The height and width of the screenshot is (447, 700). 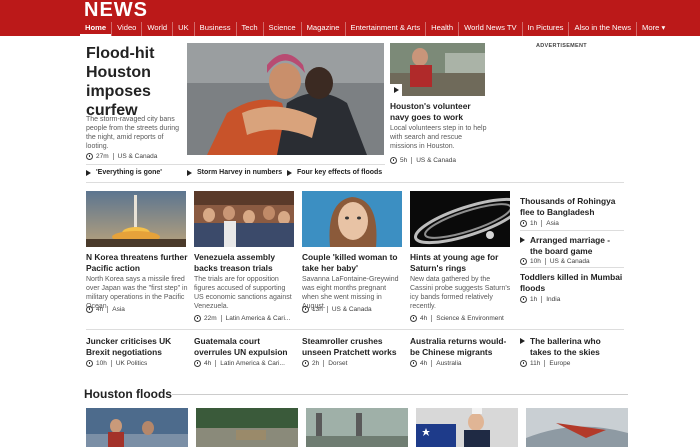 I want to click on volunteer-navy-image, so click(x=437, y=69).